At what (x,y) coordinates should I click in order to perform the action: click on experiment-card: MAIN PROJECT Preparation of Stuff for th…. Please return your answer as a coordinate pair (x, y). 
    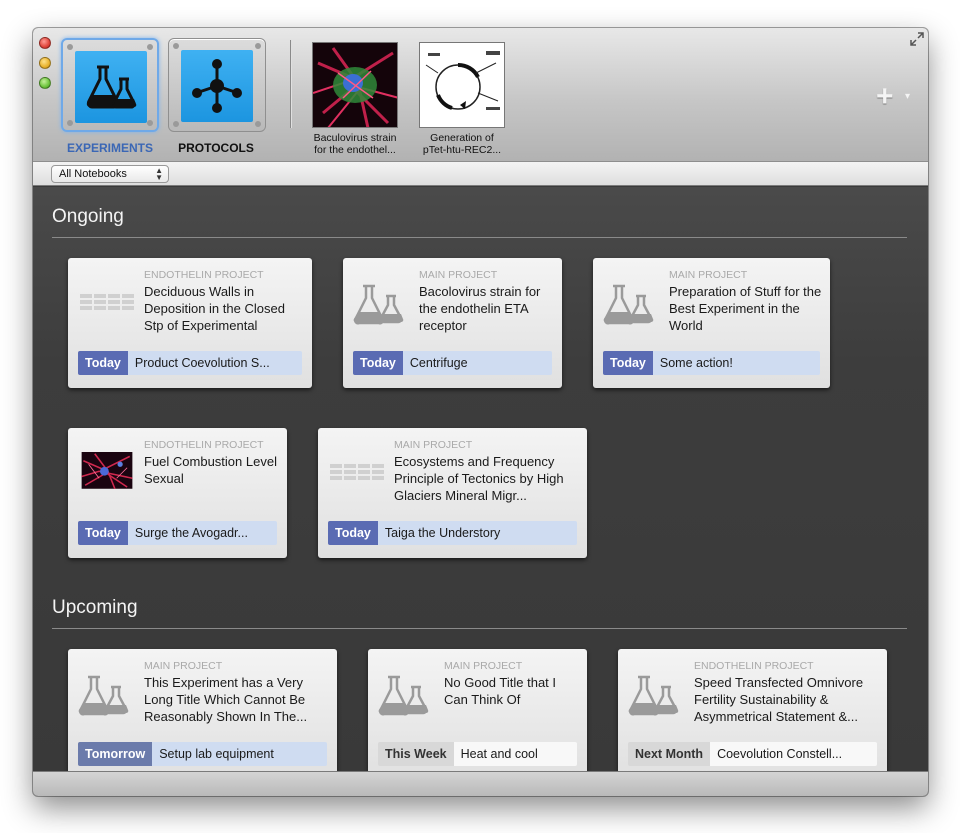
    Looking at the image, I should click on (711, 323).